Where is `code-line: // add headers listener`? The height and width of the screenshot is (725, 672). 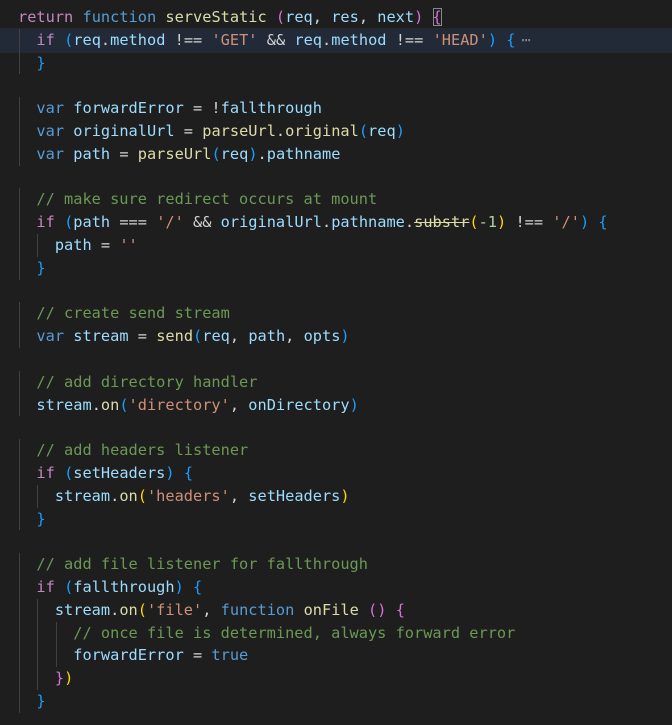
code-line: // add headers listener is located at coordinates (336, 450).